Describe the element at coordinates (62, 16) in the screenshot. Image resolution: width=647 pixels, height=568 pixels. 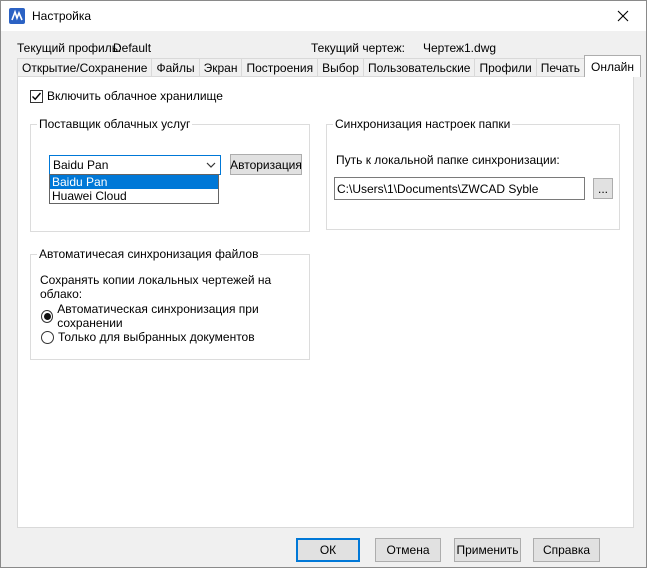
I see `window-title: Настройка` at that location.